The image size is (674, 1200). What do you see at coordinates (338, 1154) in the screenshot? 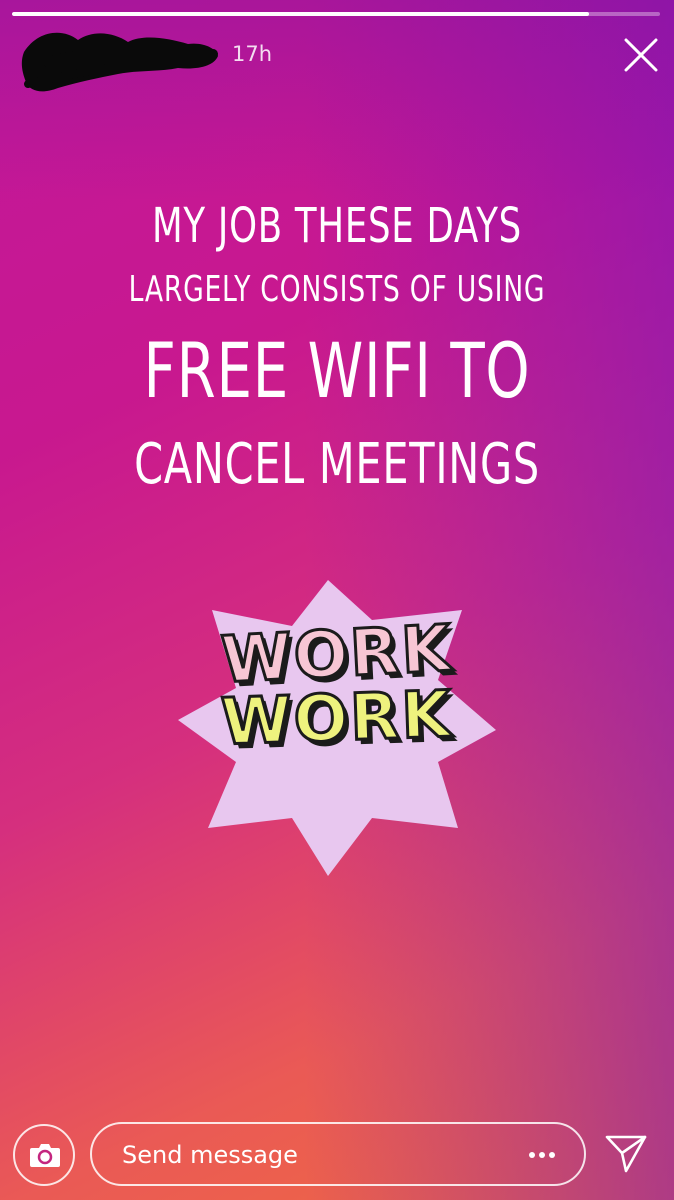
I see `send-message-input: Send message` at bounding box center [338, 1154].